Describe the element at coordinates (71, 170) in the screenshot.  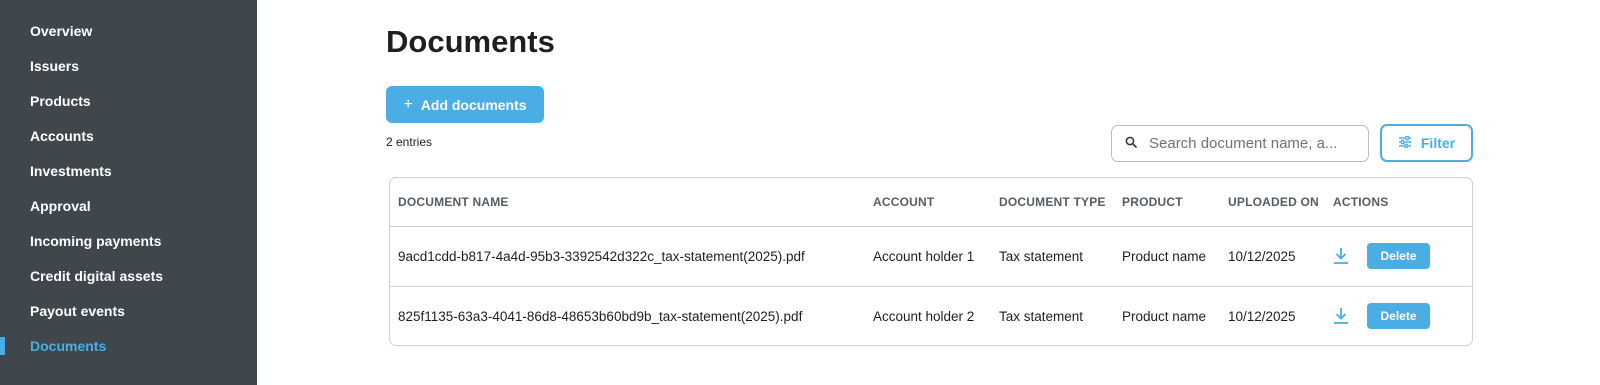
I see `sidebar-item-label: Investments` at that location.